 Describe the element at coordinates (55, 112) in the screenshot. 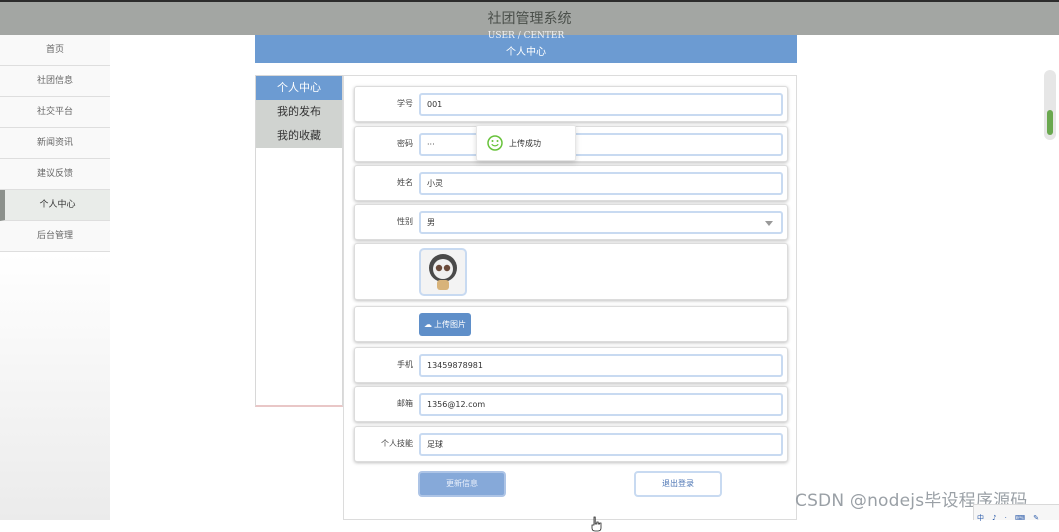

I see `sidebar-item-social-platform: 社交平台` at that location.